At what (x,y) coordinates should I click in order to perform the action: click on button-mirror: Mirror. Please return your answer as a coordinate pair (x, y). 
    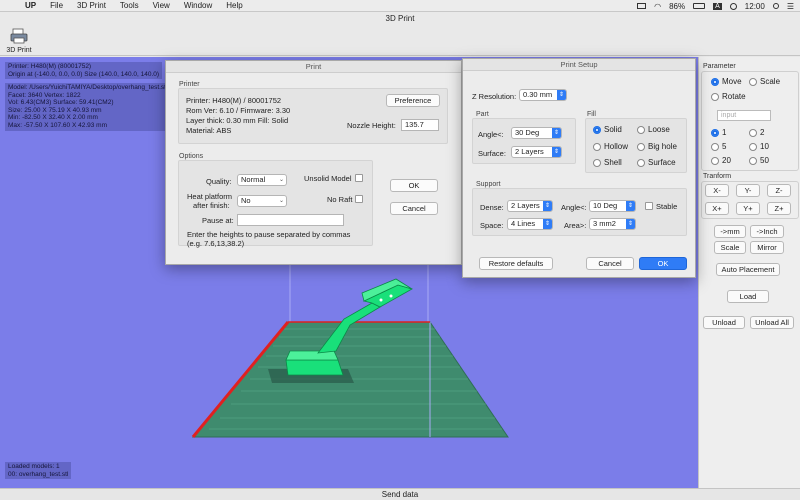
    Looking at the image, I should click on (767, 247).